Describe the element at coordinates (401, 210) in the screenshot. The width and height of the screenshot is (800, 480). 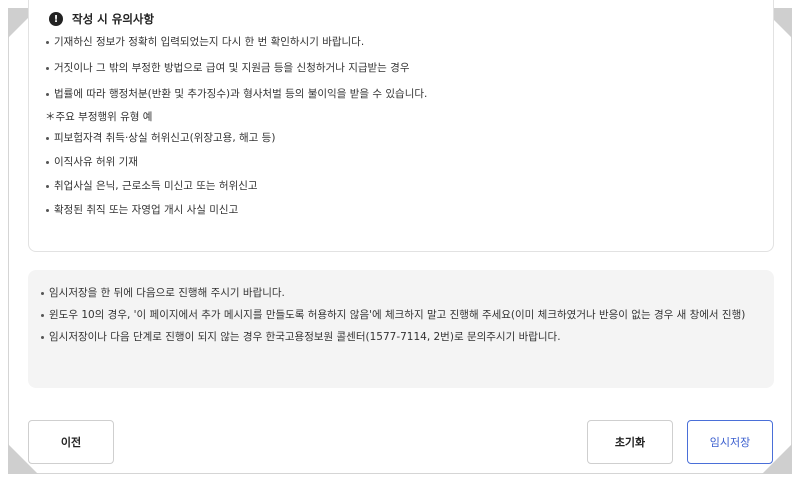
I see `example-item: 확정된 취직 또는 자영업 개시 사실 미신고` at that location.